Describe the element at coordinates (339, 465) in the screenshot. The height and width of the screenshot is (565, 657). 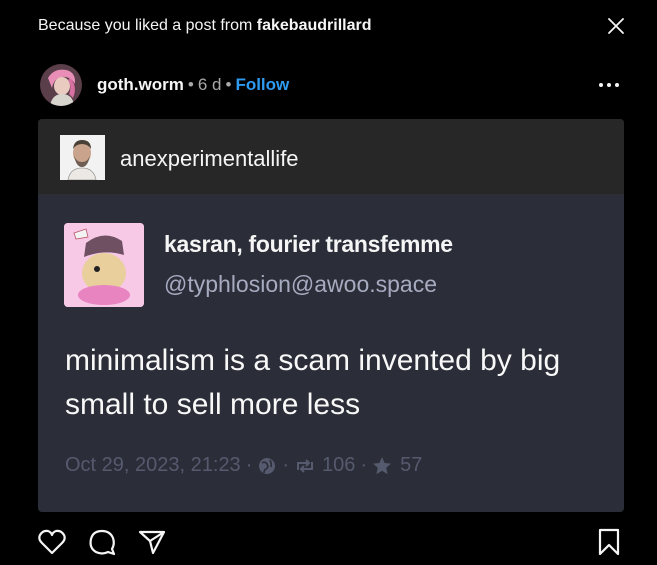
I see `boost-count: 106` at that location.